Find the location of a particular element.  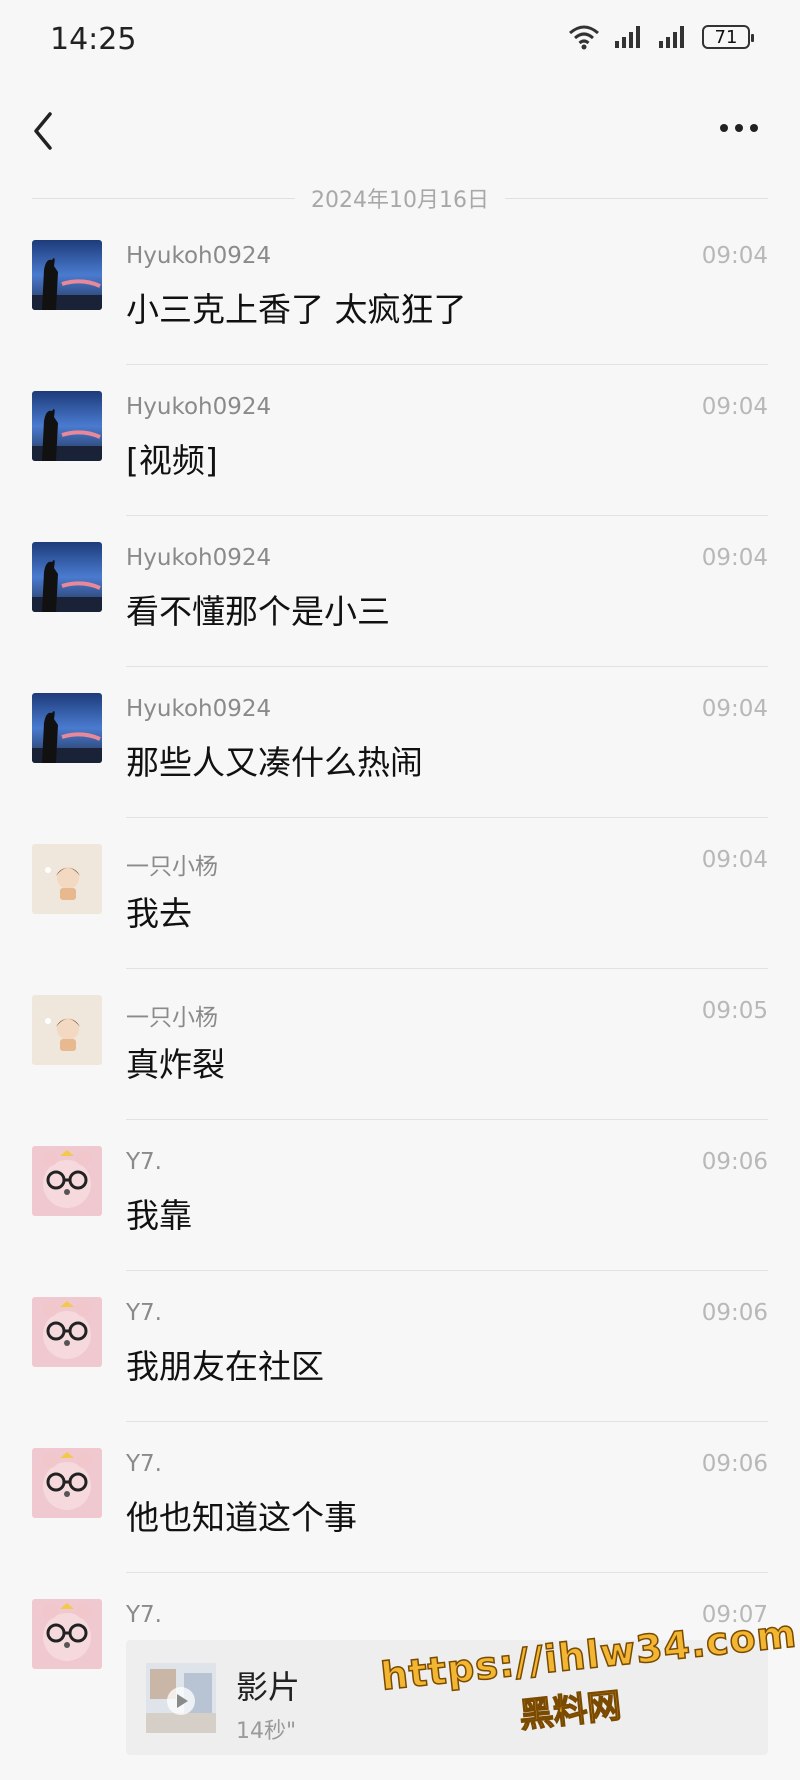

message-text: 我朋友在社区 is located at coordinates (225, 1366).